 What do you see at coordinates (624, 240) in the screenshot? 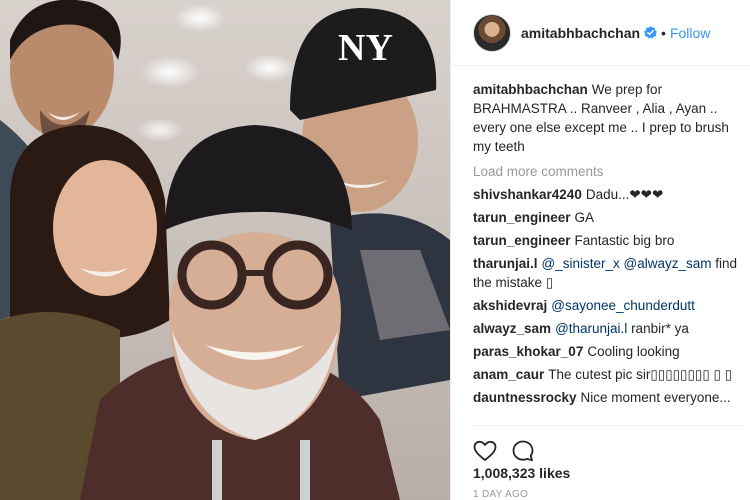
I see `comment-text: Fantastic big bro` at bounding box center [624, 240].